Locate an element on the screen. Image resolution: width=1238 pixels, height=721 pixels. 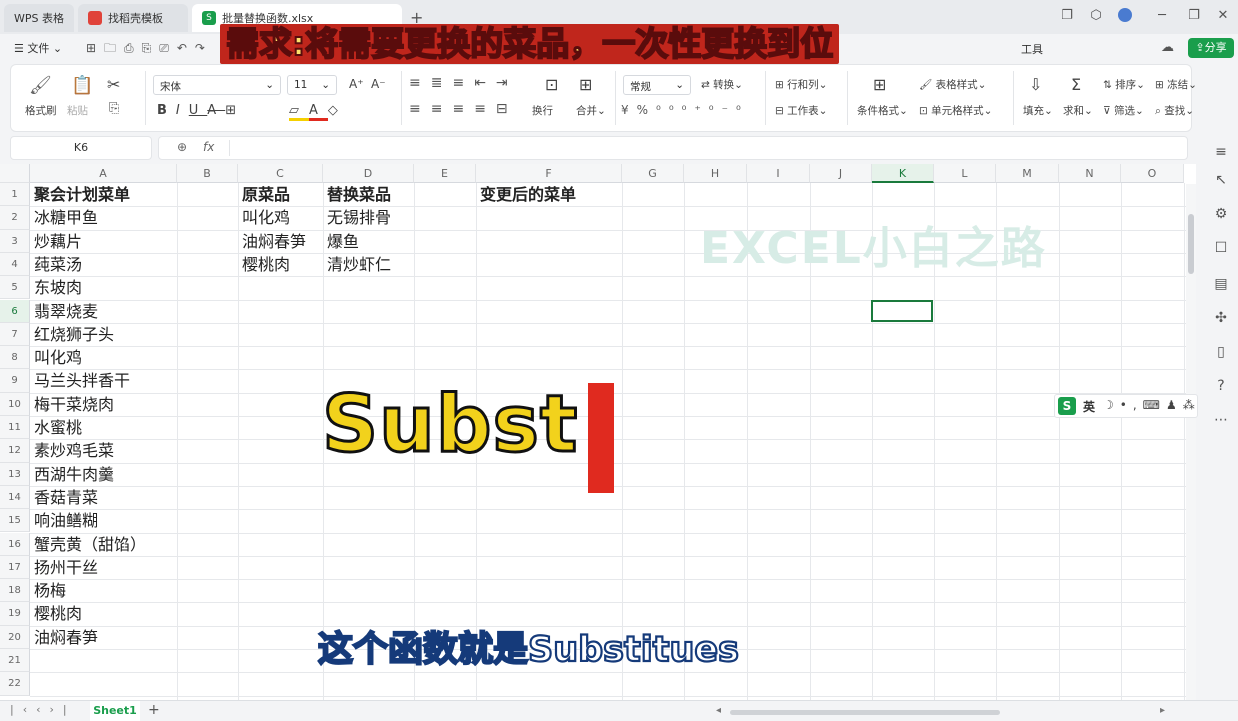
window-layout-icon: ❐ is located at coordinates (1067, 17).